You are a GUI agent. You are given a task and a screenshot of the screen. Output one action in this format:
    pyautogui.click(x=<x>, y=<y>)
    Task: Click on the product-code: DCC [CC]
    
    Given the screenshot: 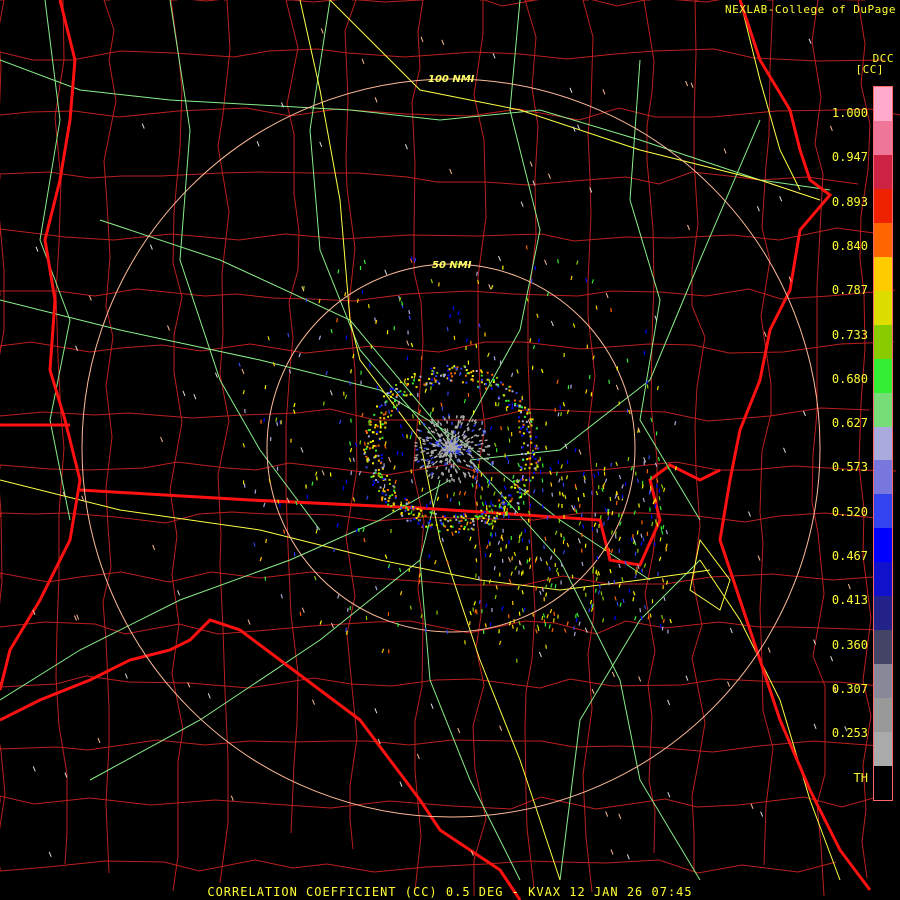 What is the action you would take?
    pyautogui.click(x=875, y=64)
    